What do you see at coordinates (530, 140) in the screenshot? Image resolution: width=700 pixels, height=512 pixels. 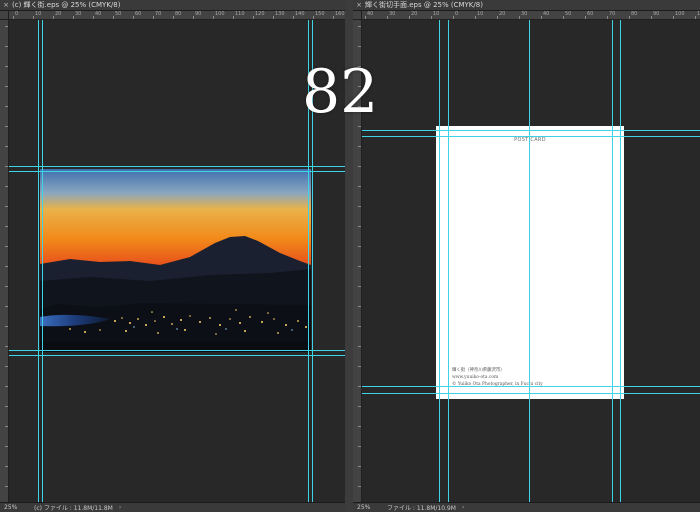 I see `postcard-title: POST CARD` at bounding box center [530, 140].